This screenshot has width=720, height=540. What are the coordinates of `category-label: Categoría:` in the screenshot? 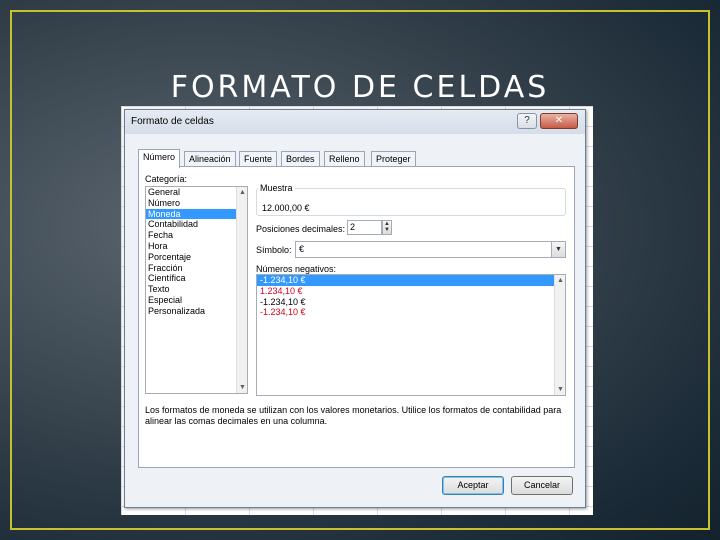 It's located at (166, 179).